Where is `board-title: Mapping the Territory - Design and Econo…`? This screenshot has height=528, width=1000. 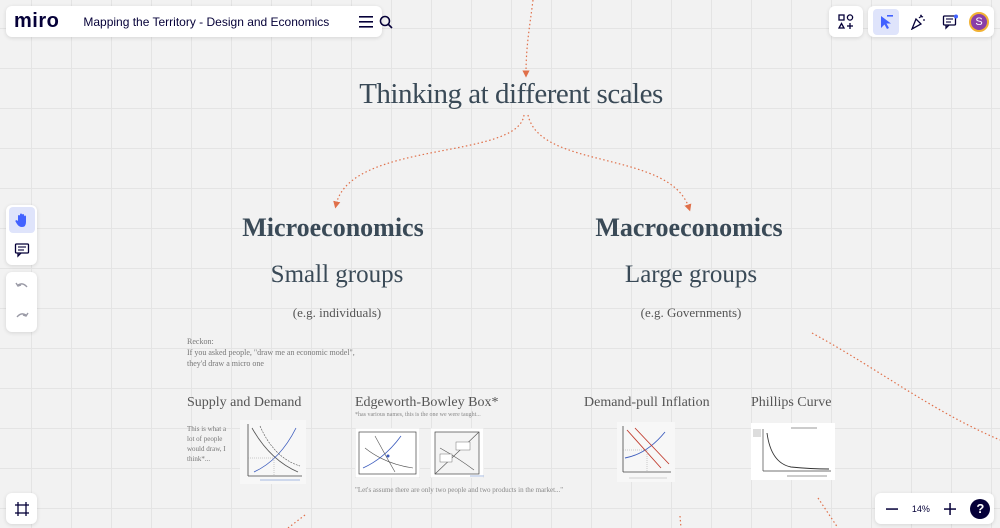 board-title: Mapping the Territory - Design and Econo… is located at coordinates (206, 22).